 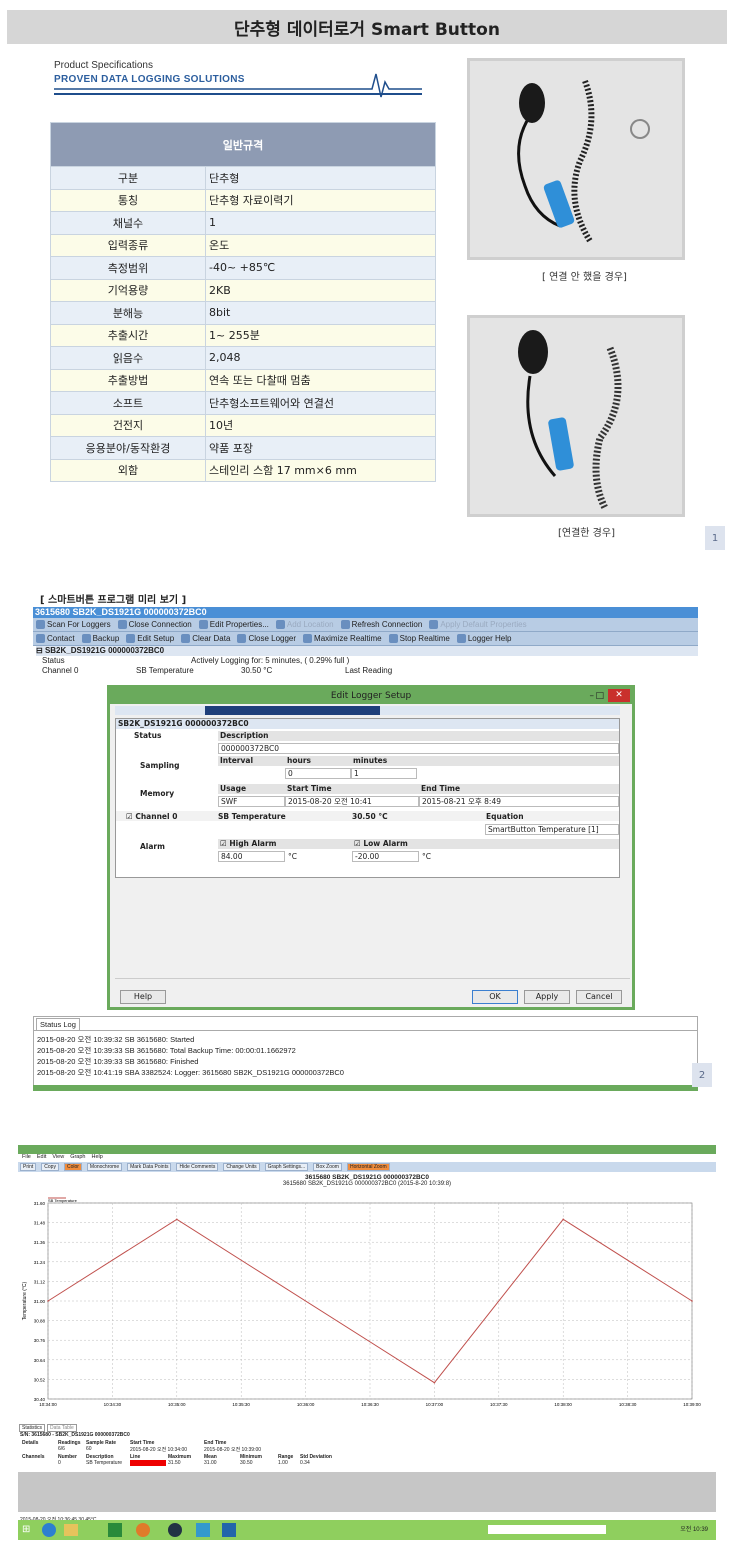 I want to click on toolbar-button: Logger Help, so click(x=483, y=638).